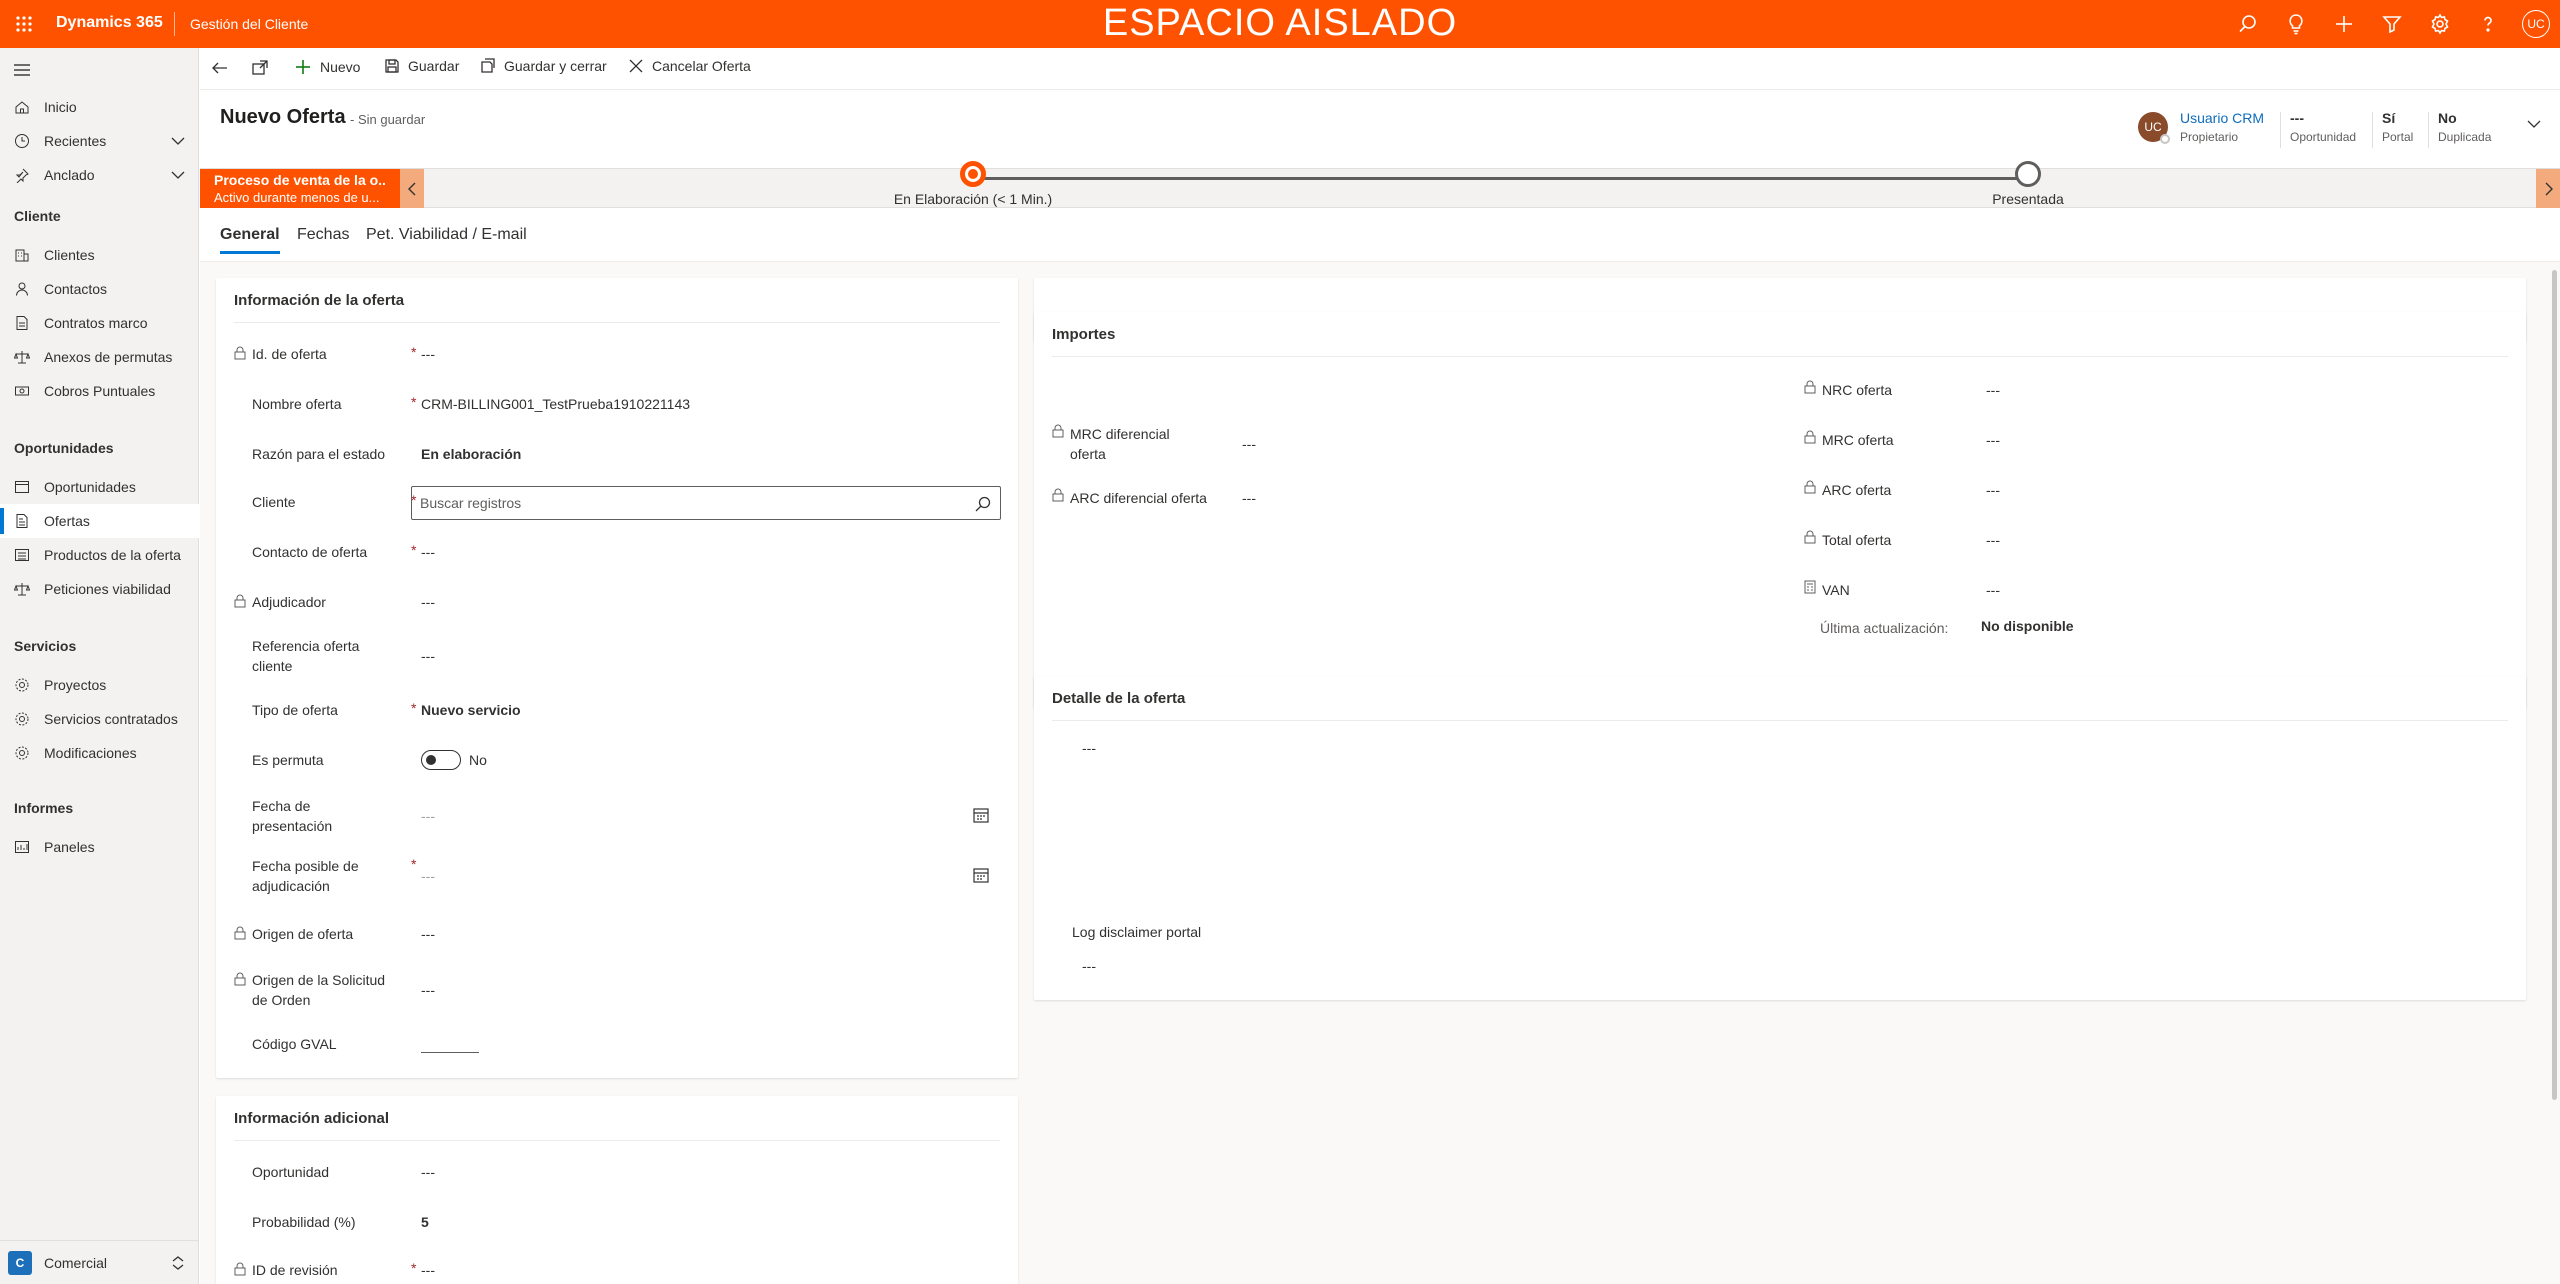 This screenshot has width=2560, height=1284. What do you see at coordinates (425, 1222) in the screenshot?
I see `field-value: 5` at bounding box center [425, 1222].